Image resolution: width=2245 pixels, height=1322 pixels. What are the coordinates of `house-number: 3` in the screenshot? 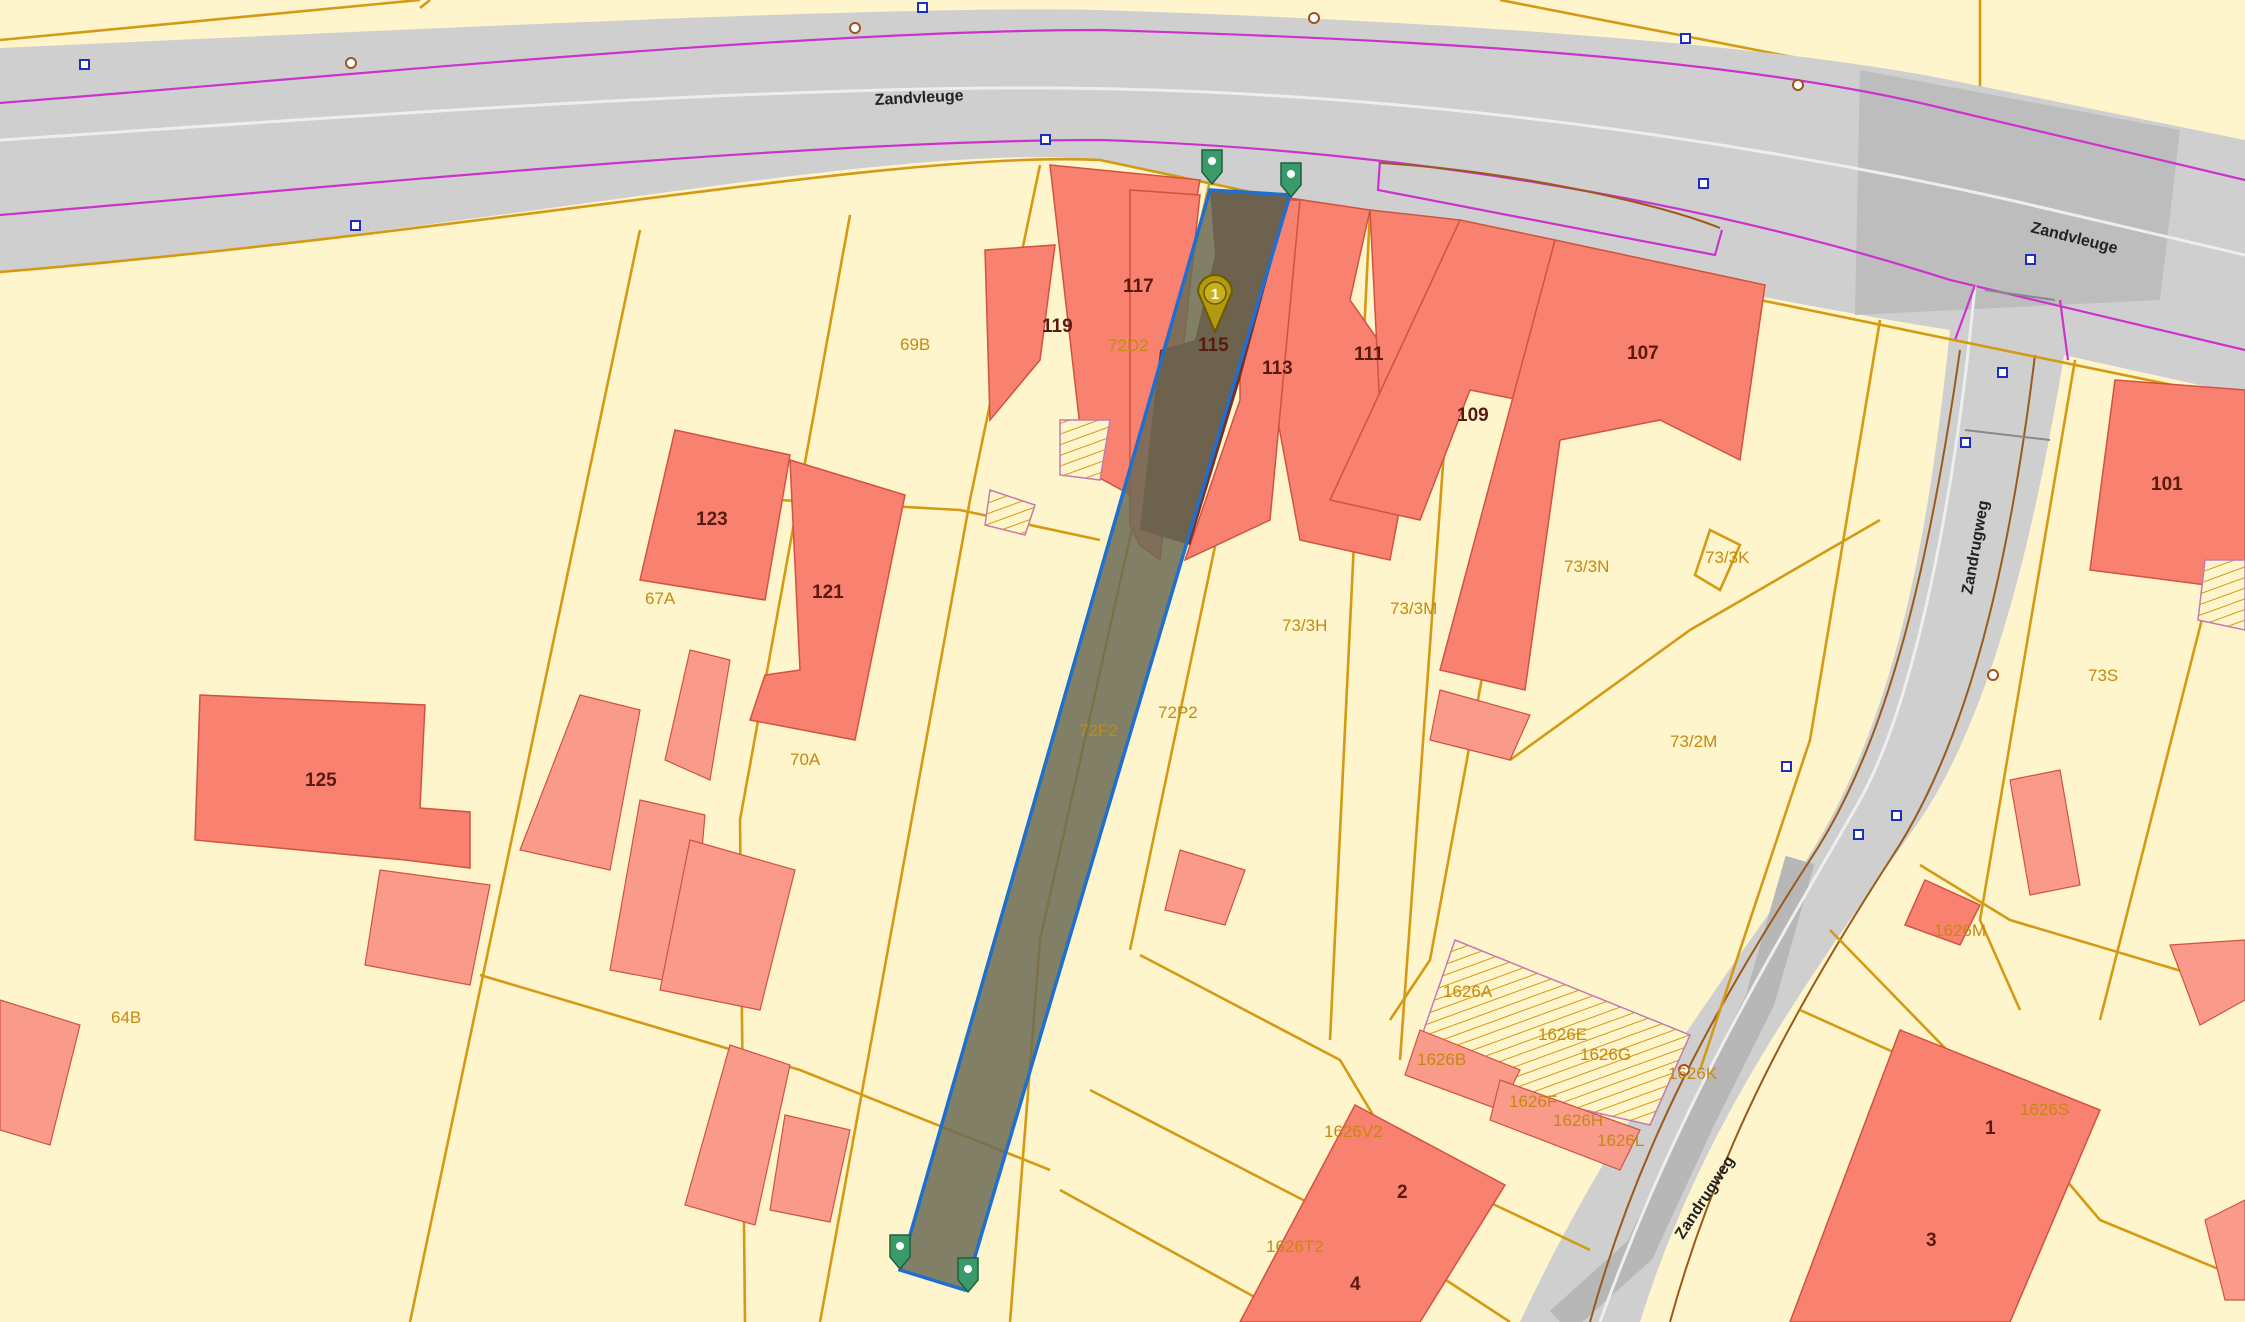 It's located at (1931, 1240).